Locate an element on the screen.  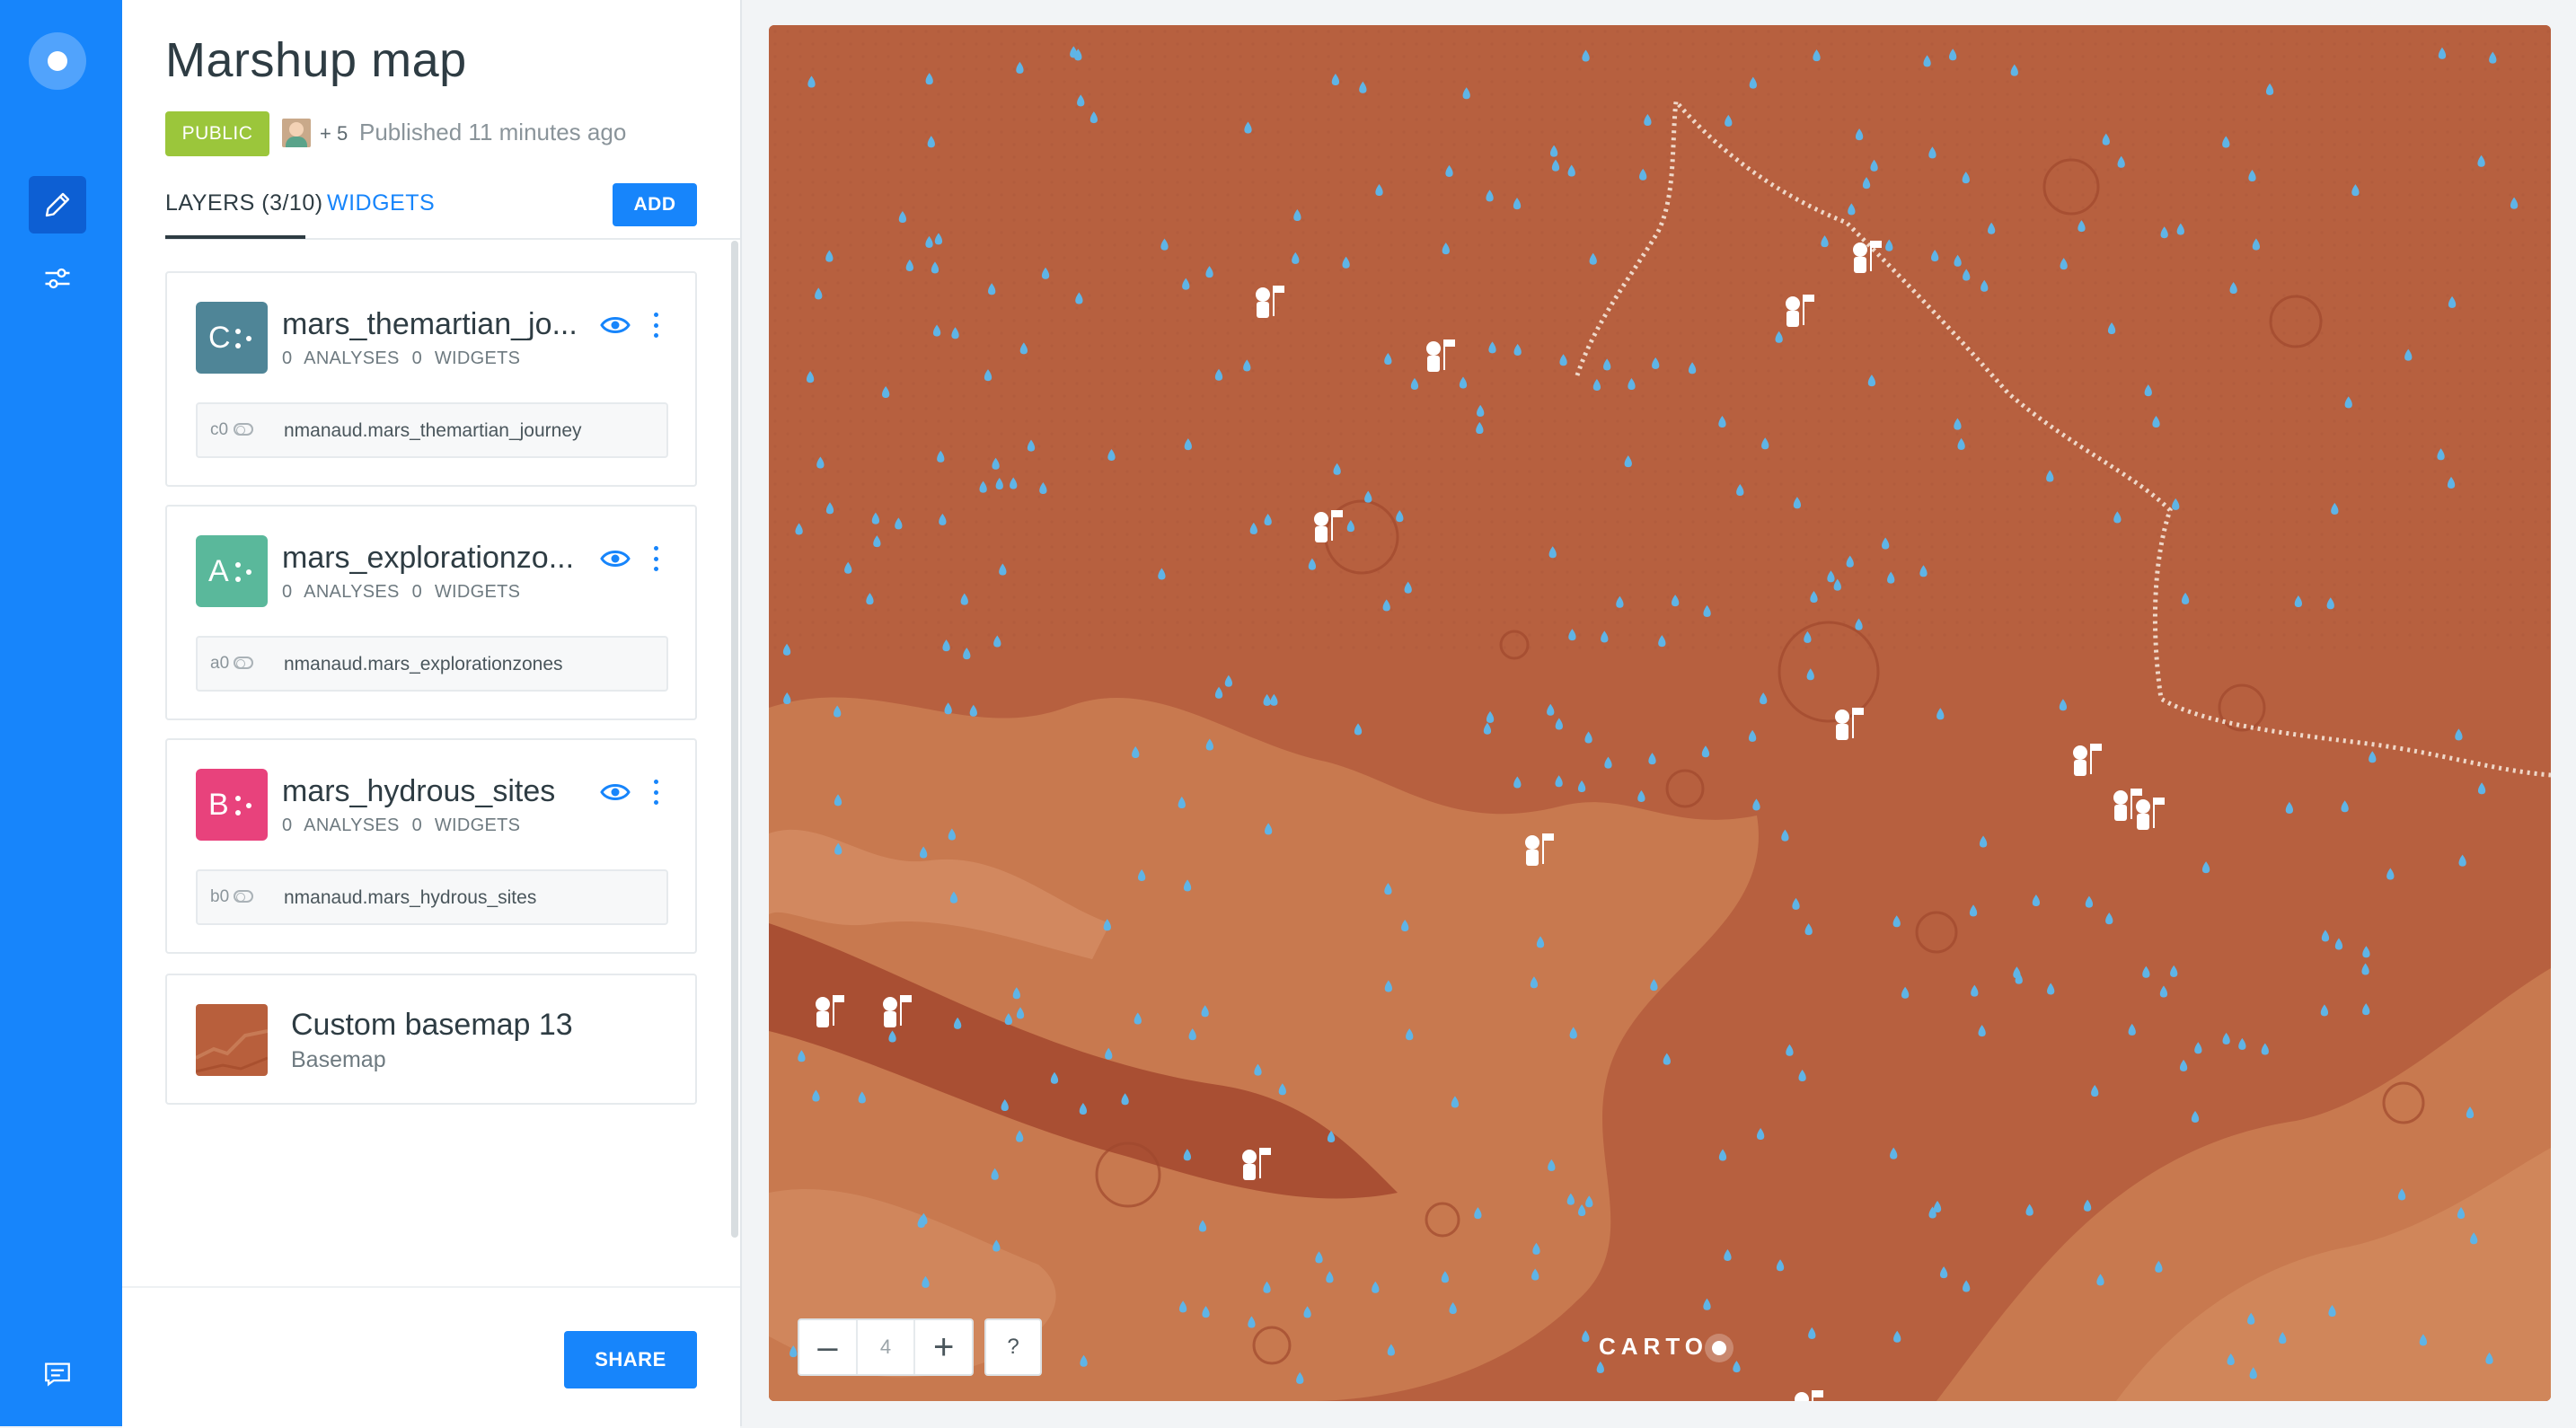
feedback-chat-icon is located at coordinates (57, 1374).